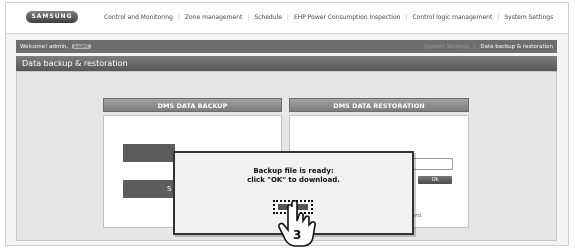 Image resolution: width=575 pixels, height=249 pixels. I want to click on restore-ok-button: Ok, so click(435, 180).